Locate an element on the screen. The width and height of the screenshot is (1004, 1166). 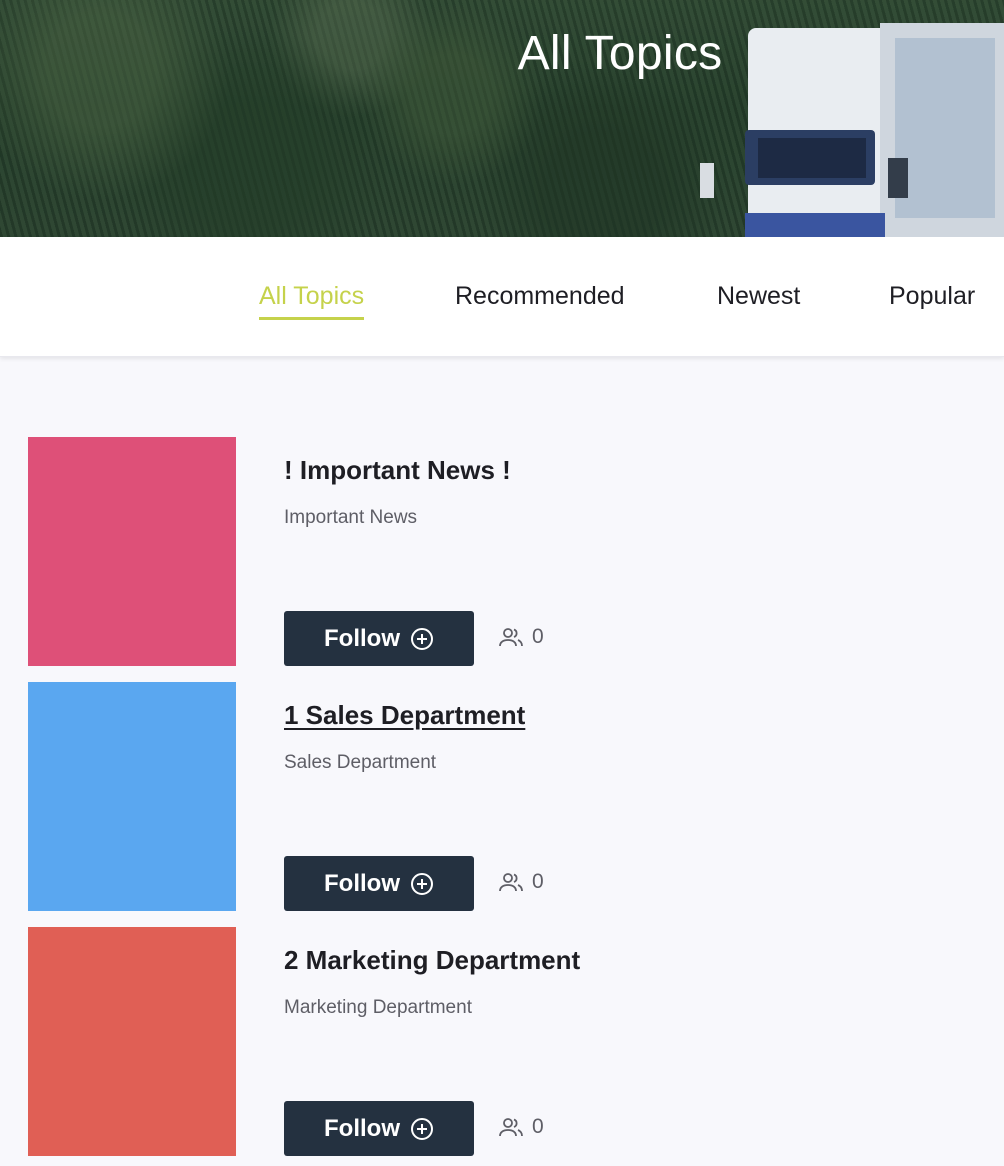
topic-title: 1 Sales Department is located at coordinates (404, 715).